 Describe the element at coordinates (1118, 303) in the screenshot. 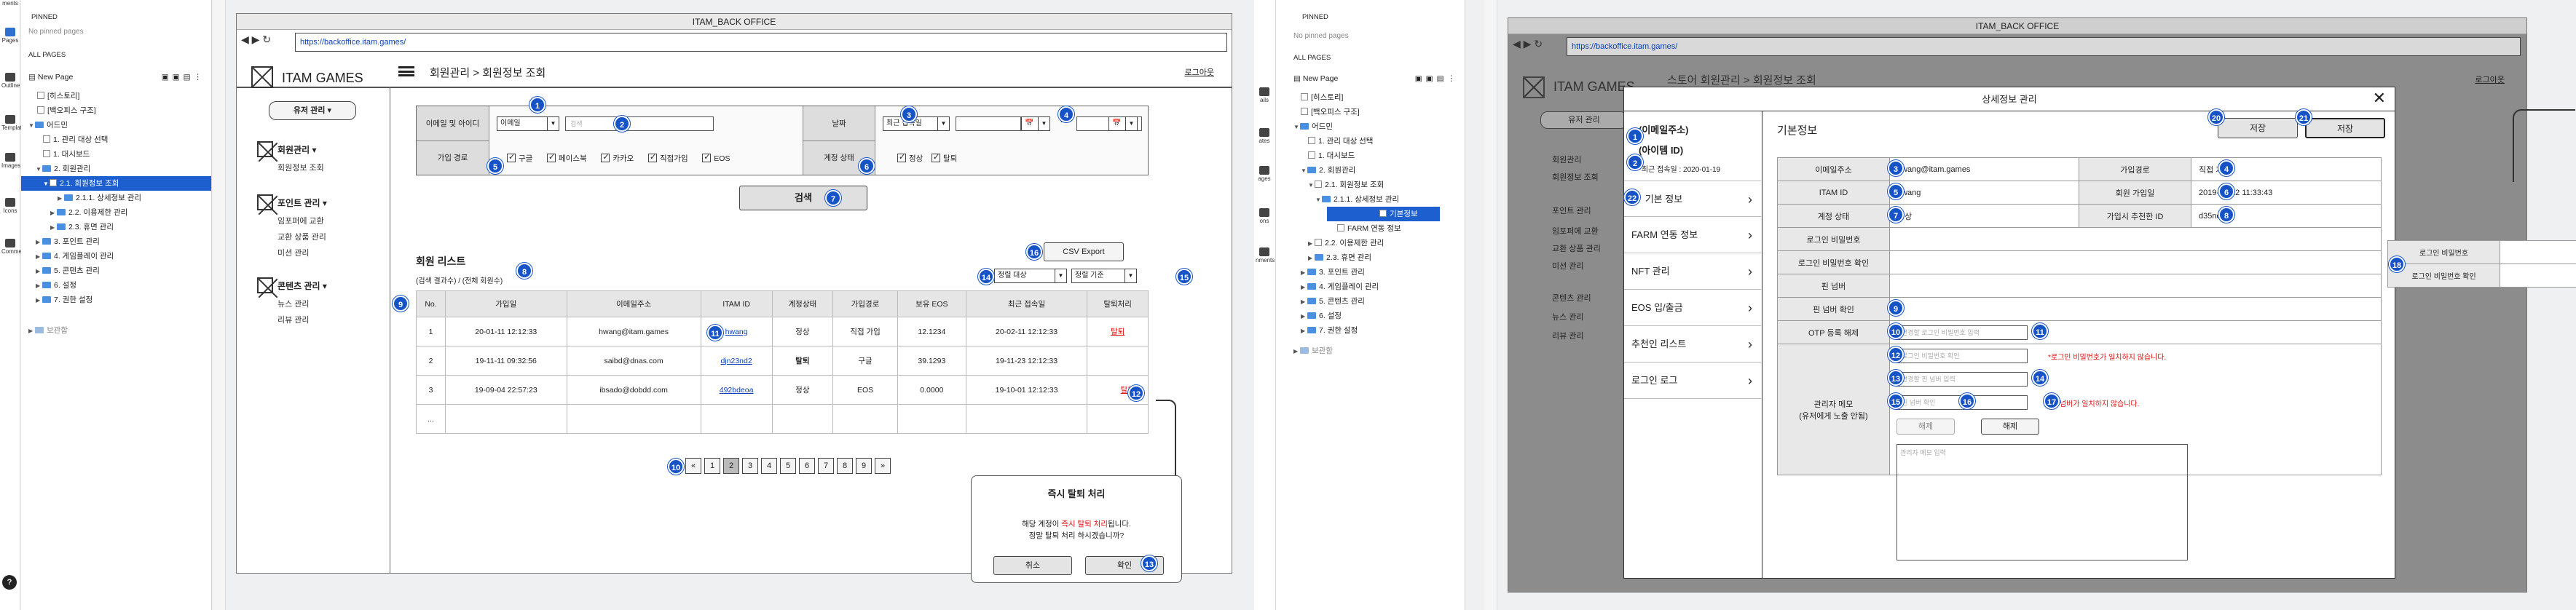

I see `col-header: 탈퇴처리` at that location.